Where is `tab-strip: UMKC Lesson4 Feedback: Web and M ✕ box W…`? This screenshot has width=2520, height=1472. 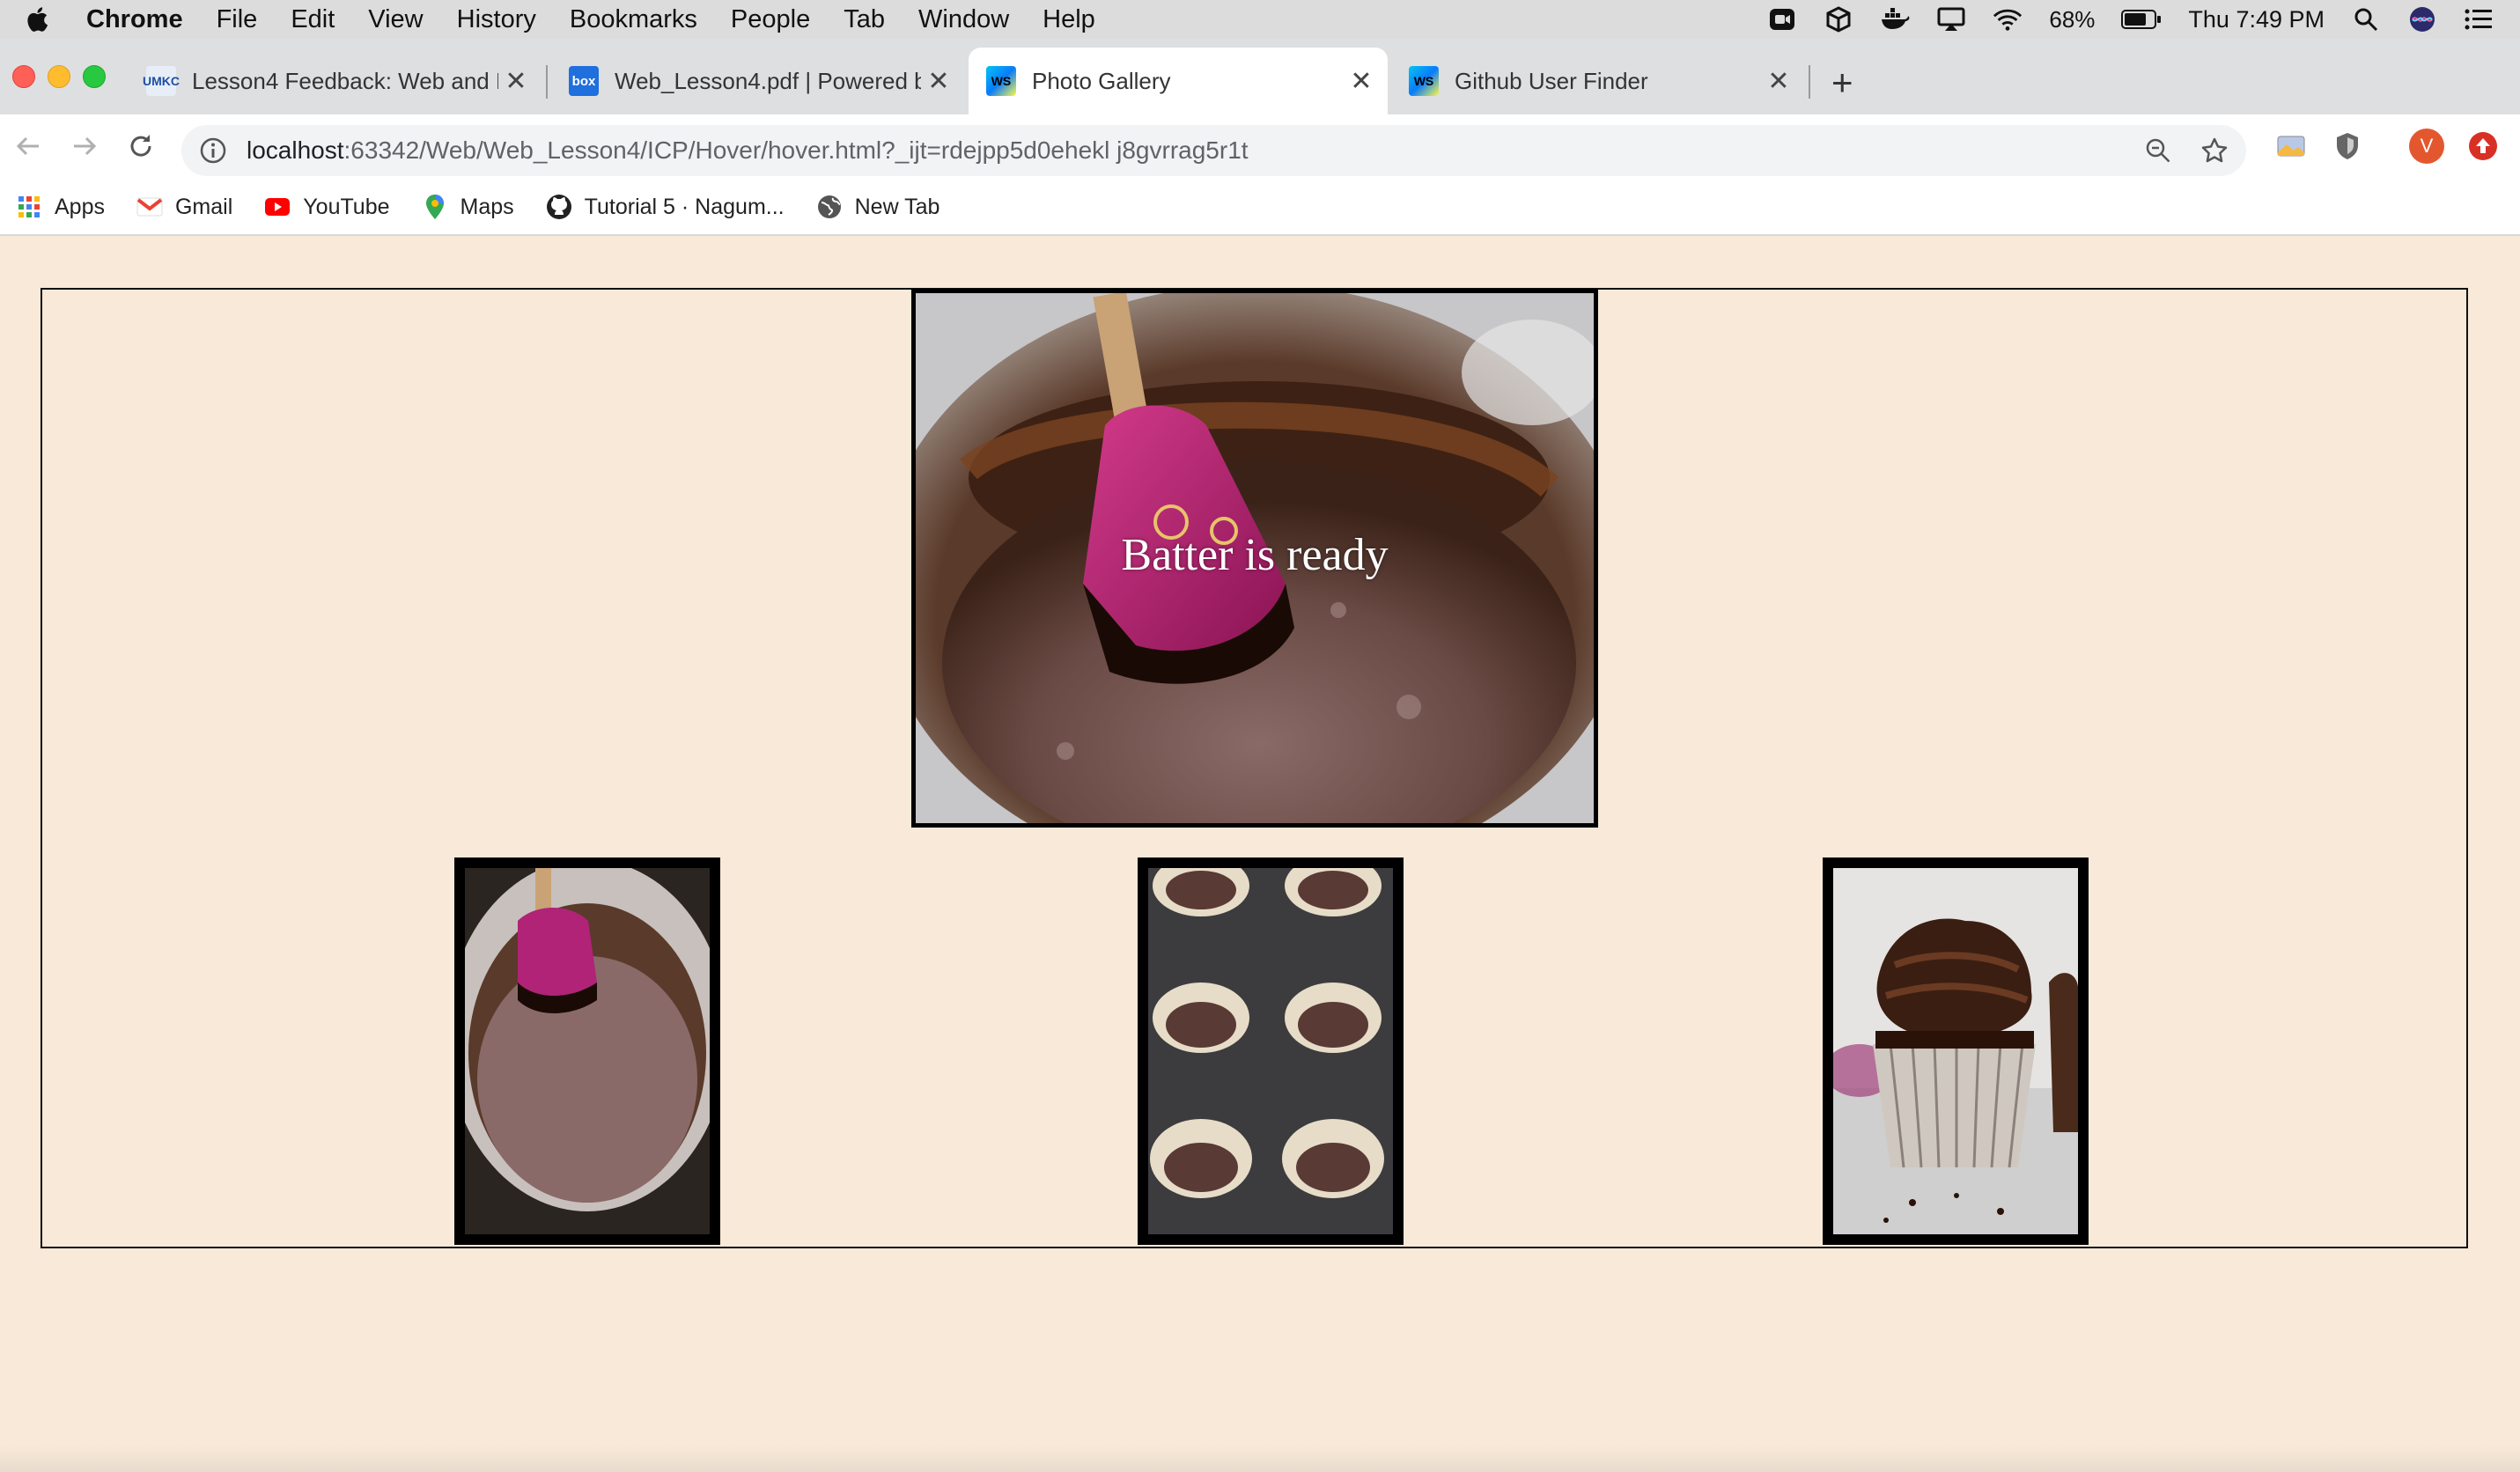
tab-strip: UMKC Lesson4 Feedback: Web and M ✕ box W… is located at coordinates (1260, 76).